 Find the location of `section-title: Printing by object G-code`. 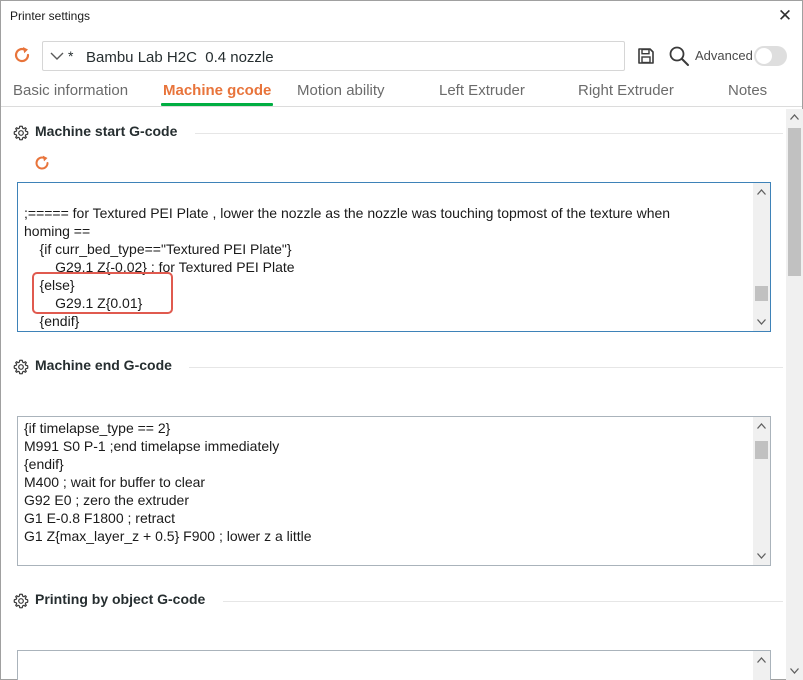

section-title: Printing by object G-code is located at coordinates (120, 599).